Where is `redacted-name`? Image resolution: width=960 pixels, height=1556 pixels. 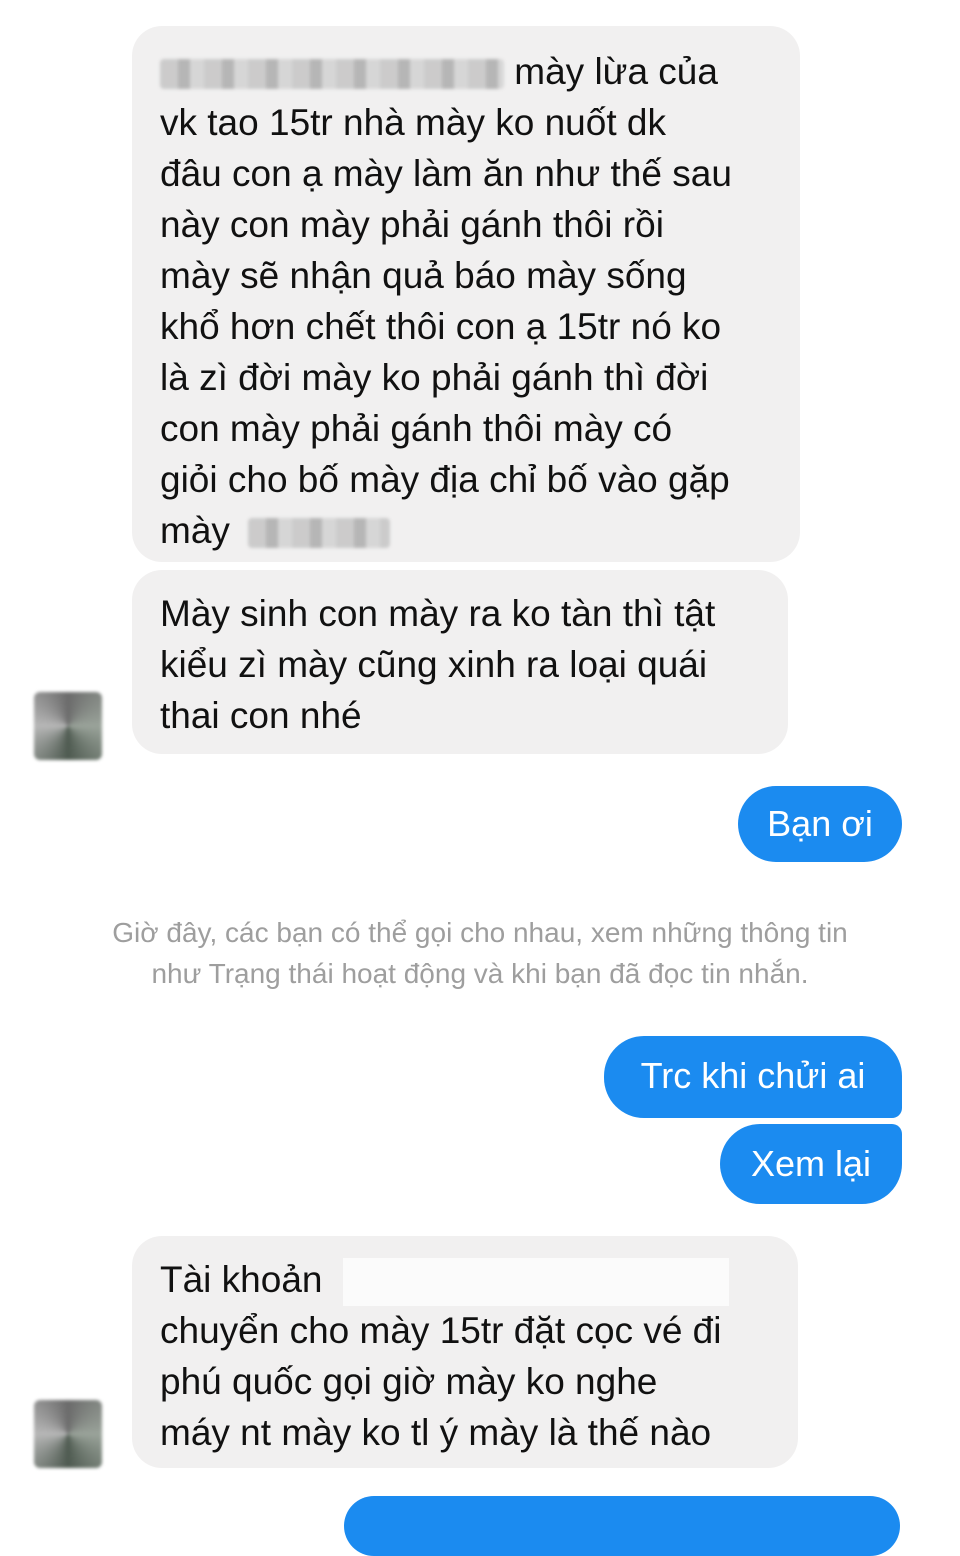
redacted-name is located at coordinates (332, 74).